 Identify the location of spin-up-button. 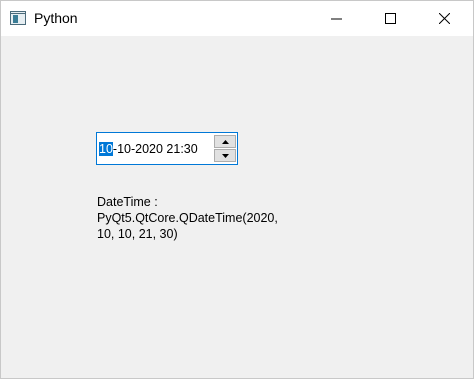
(225, 141).